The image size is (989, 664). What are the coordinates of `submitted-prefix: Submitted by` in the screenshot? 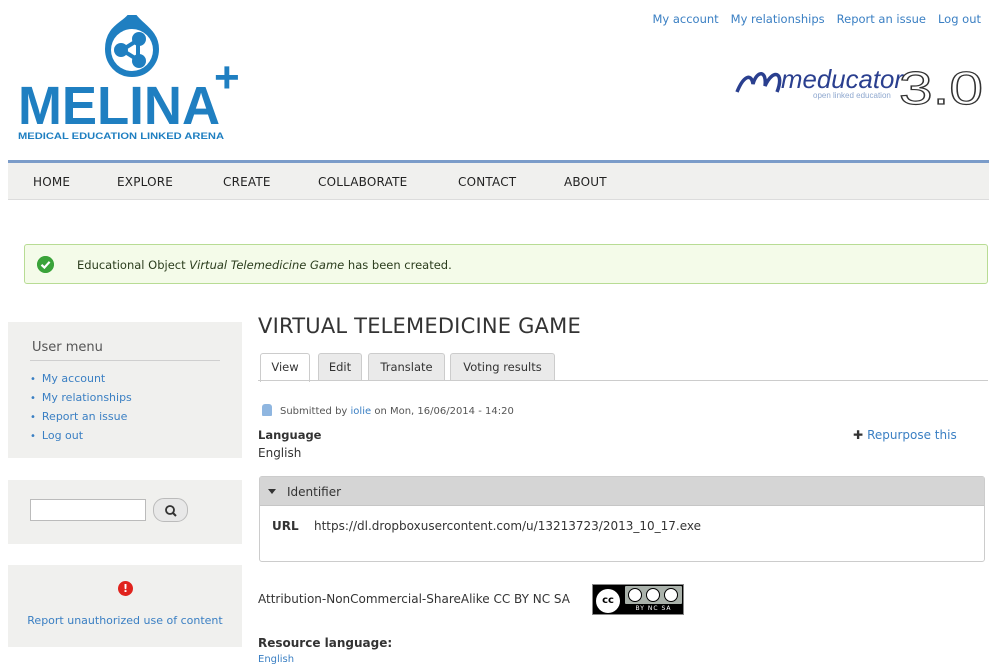 It's located at (315, 411).